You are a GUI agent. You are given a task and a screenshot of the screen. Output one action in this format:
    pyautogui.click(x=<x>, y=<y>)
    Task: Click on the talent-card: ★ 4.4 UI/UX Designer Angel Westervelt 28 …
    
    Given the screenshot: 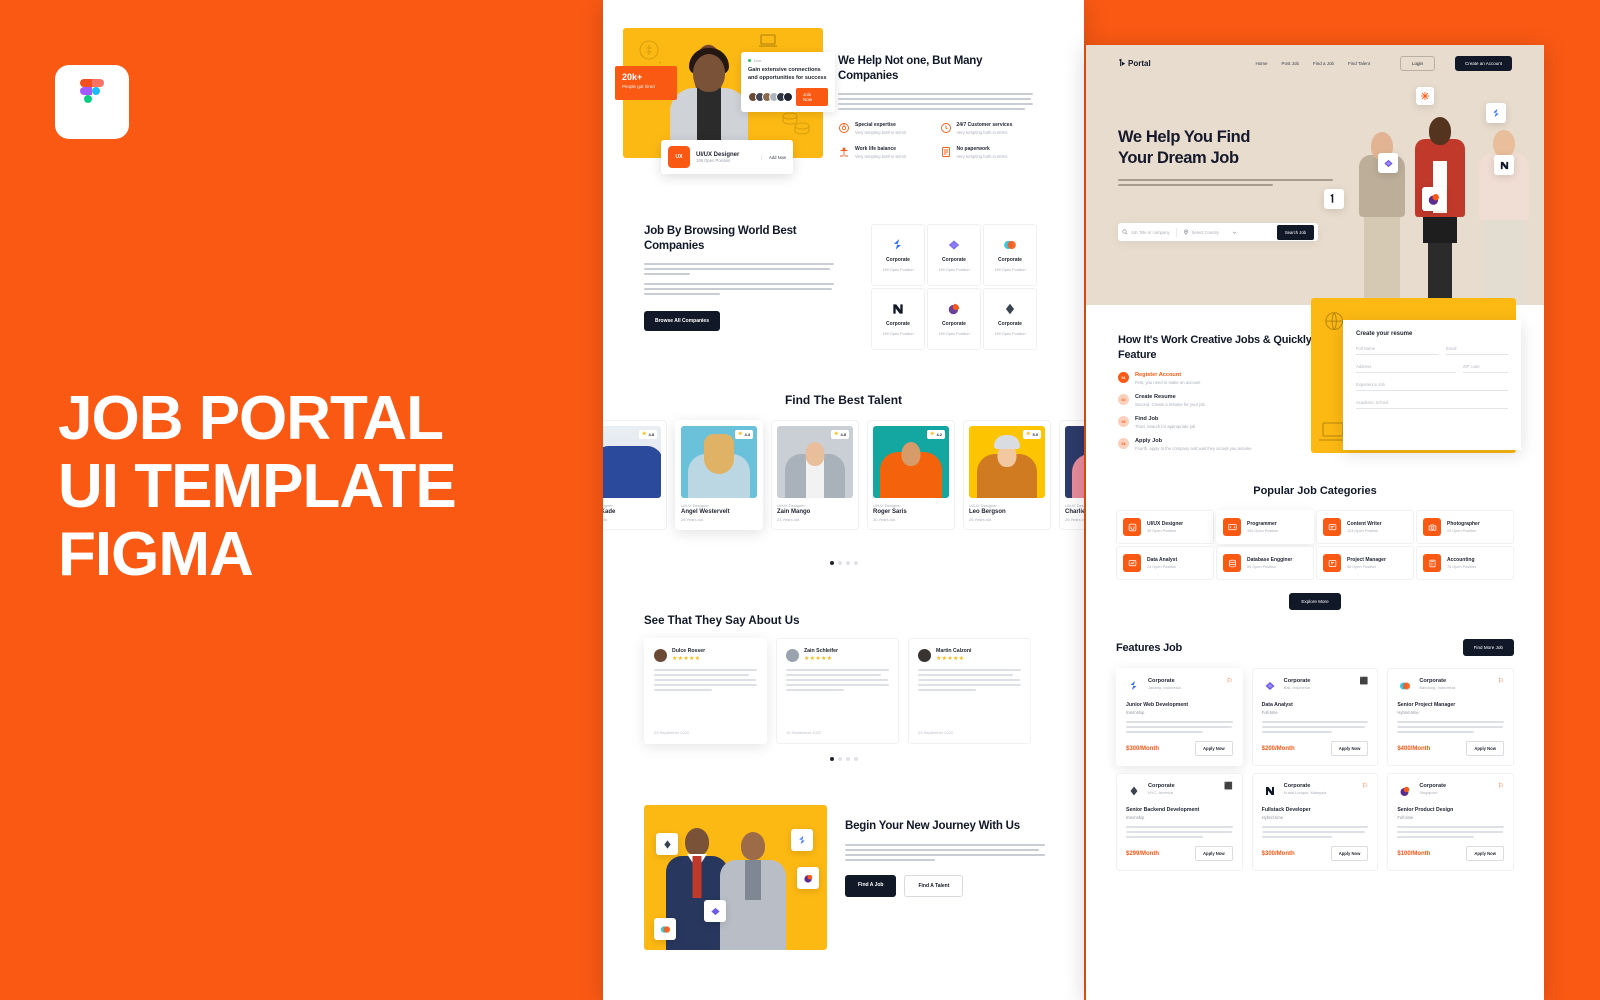 What is the action you would take?
    pyautogui.click(x=719, y=475)
    